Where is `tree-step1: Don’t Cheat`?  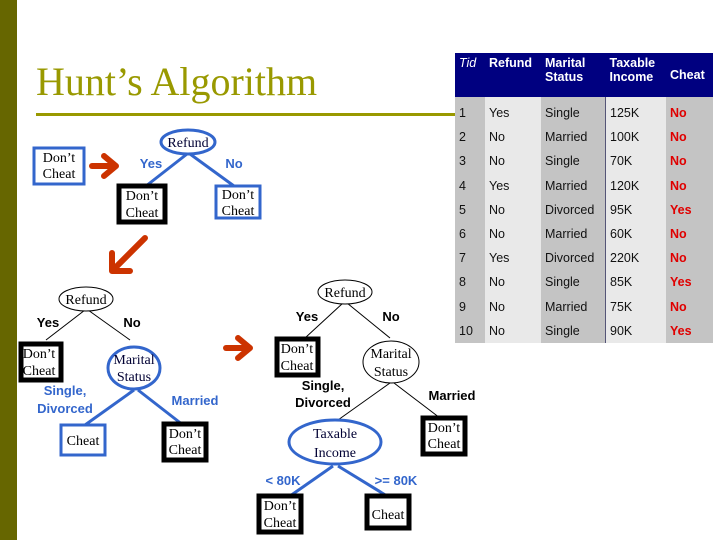
tree-step1: Don’t Cheat is located at coordinates (59, 166).